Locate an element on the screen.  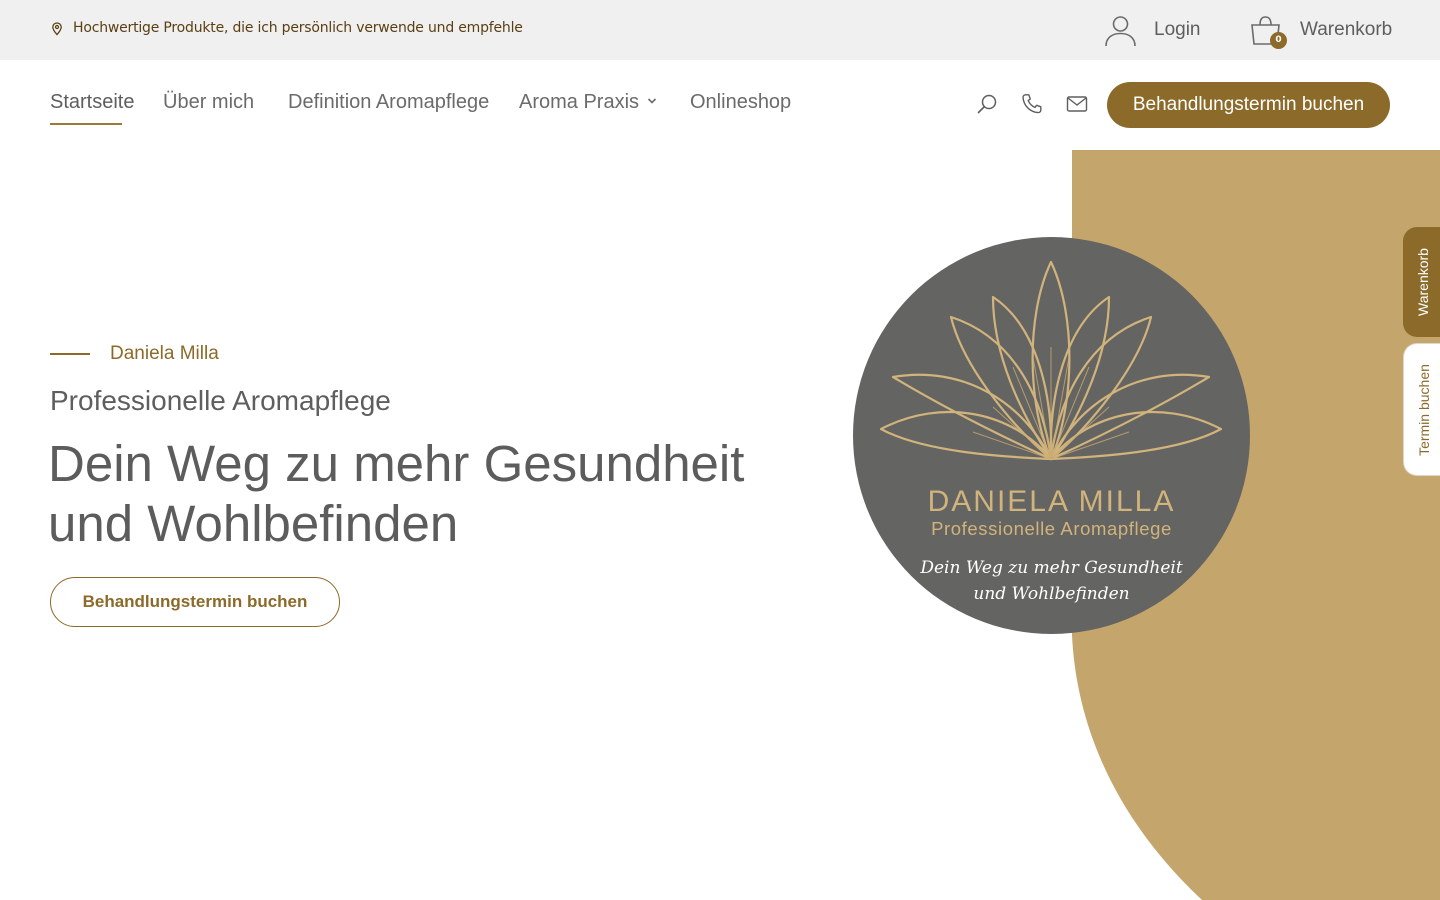
nav-active-underline is located at coordinates (86, 124).